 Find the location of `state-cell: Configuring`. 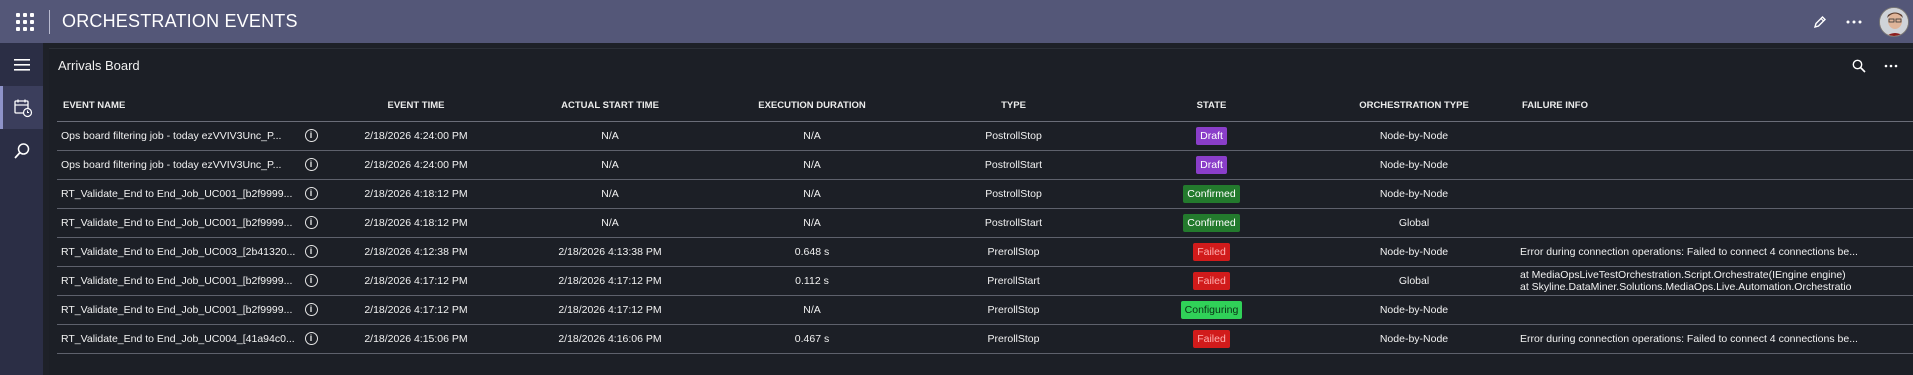

state-cell: Configuring is located at coordinates (1211, 310).